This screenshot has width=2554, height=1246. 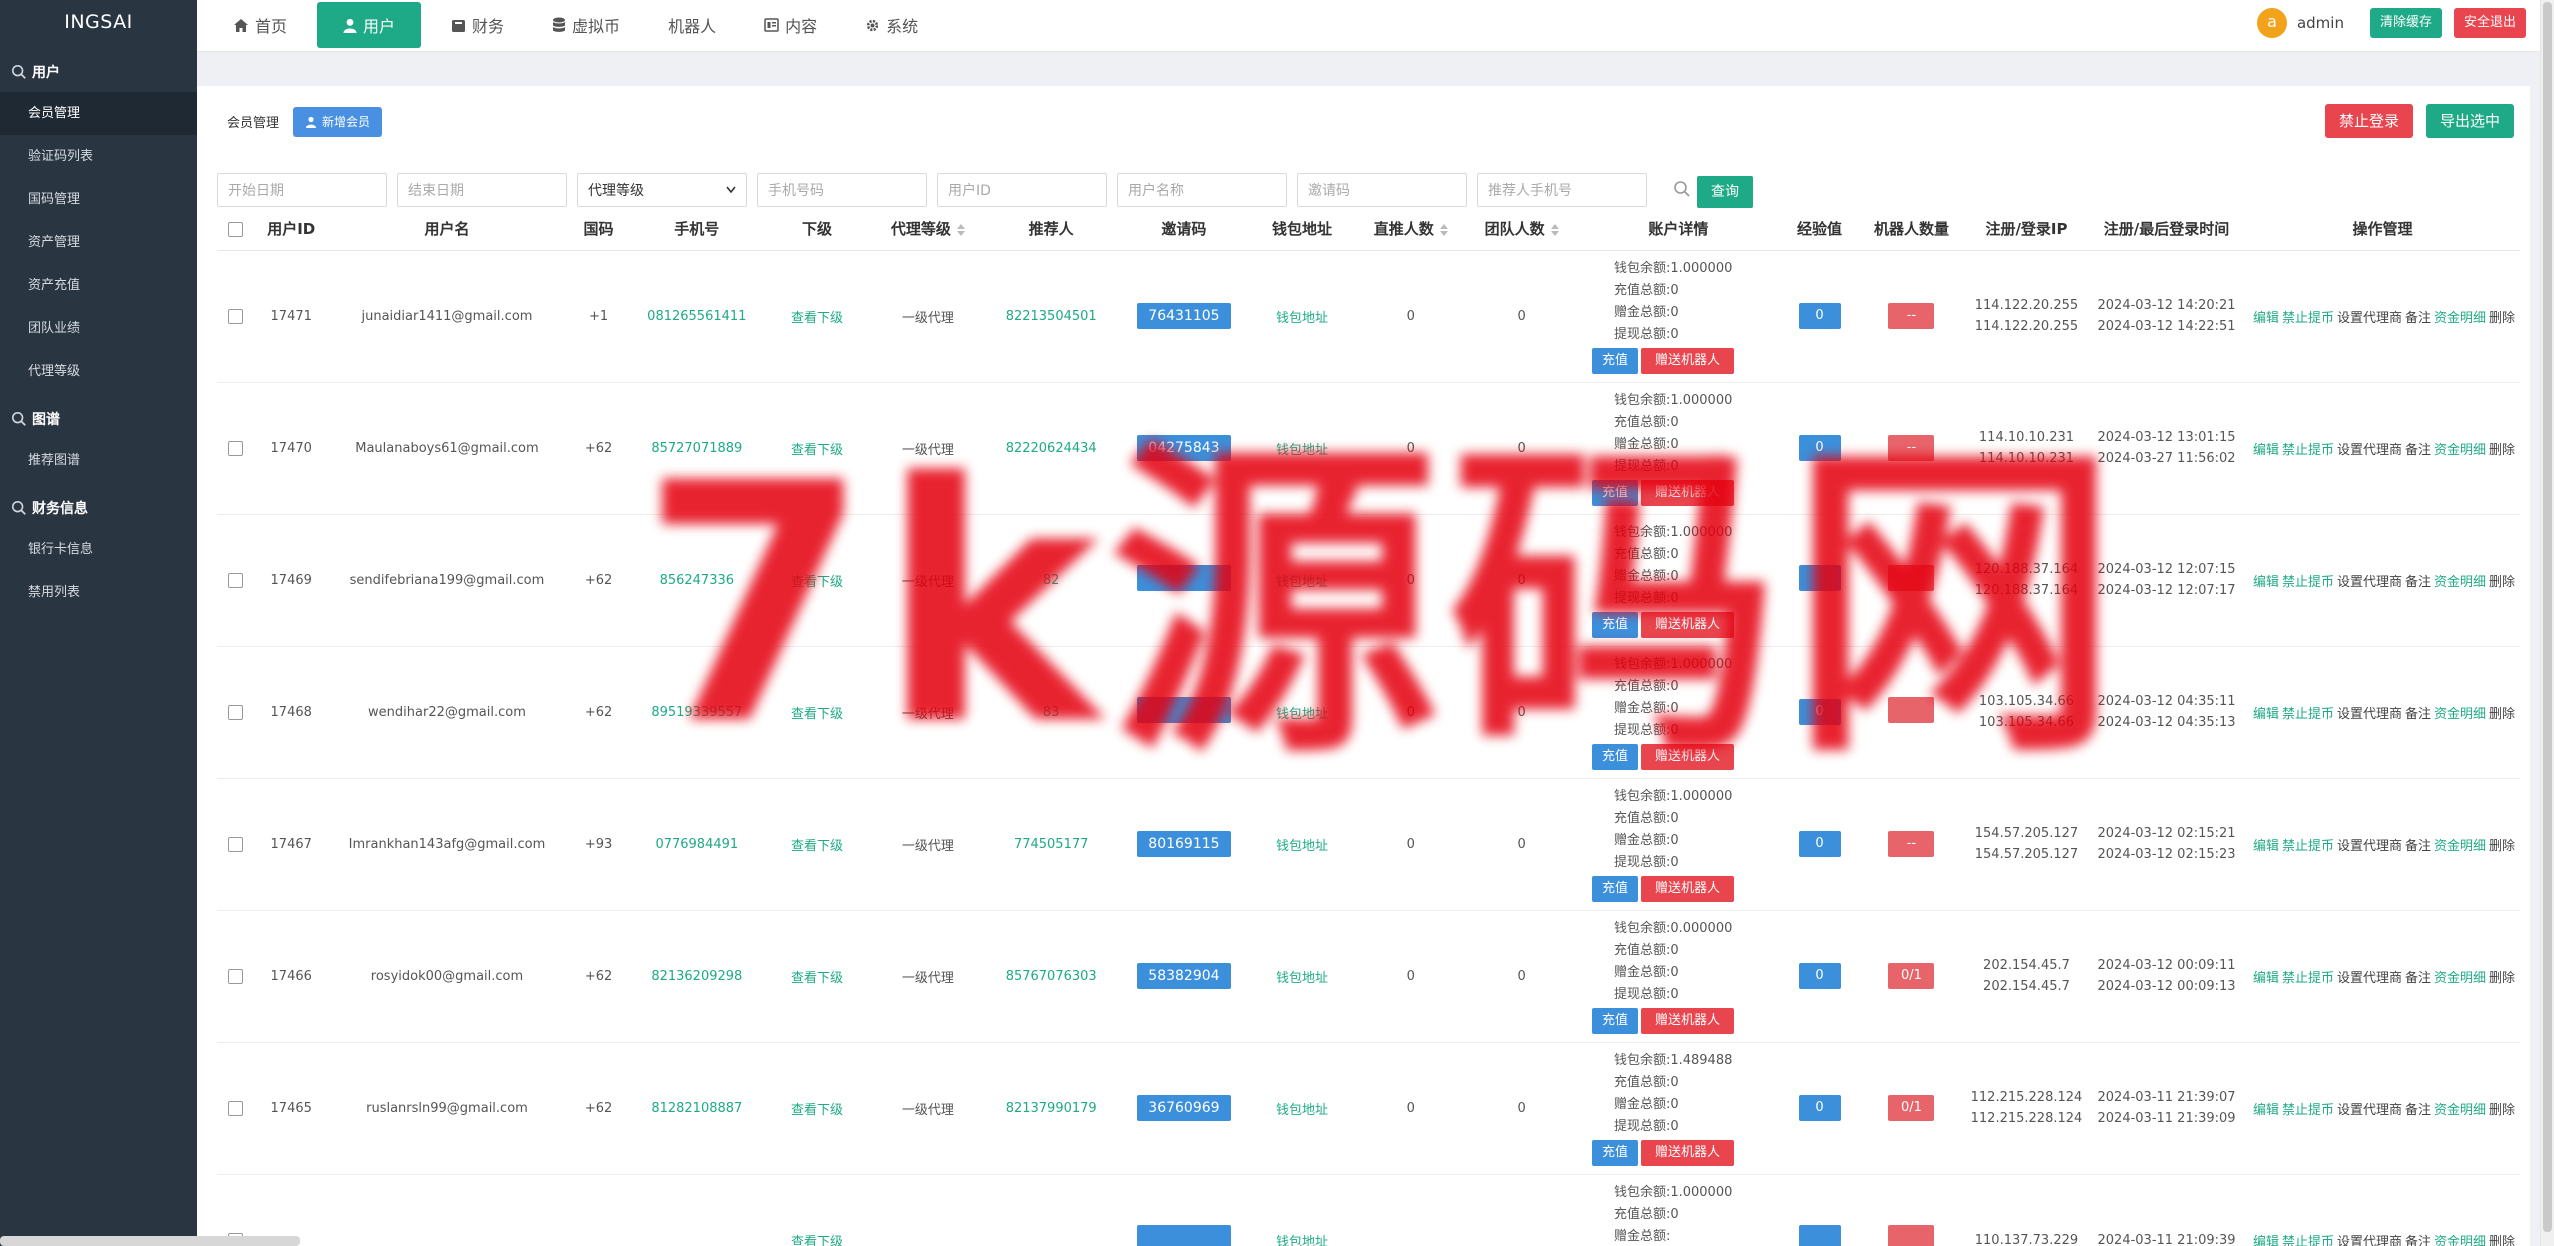 I want to click on column-header: 团队人数, so click(x=1521, y=229).